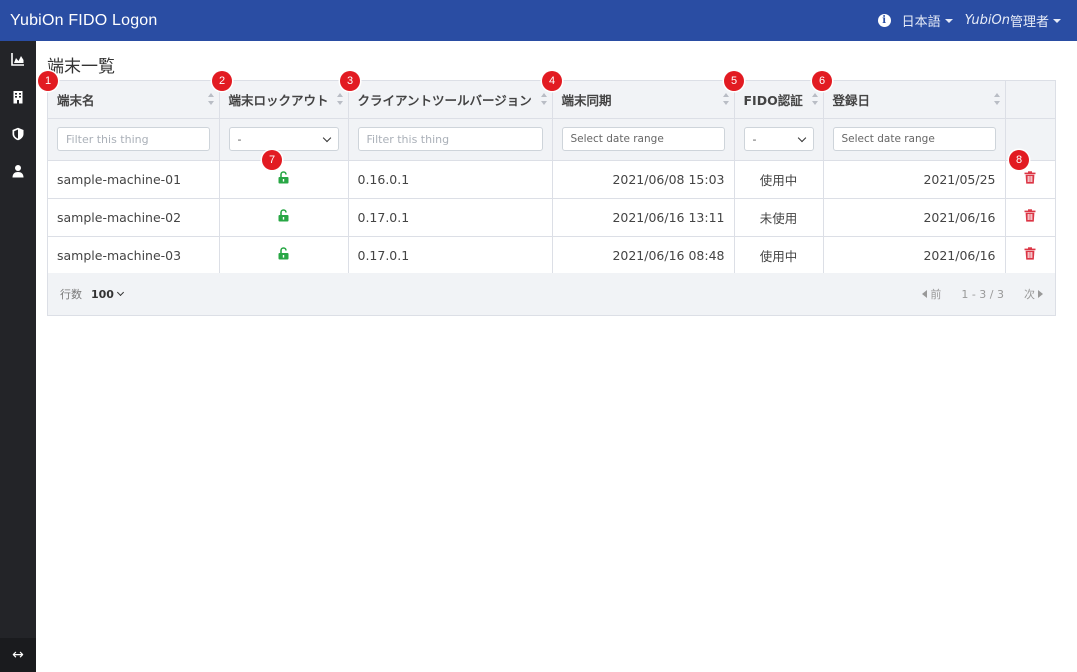 This screenshot has height=672, width=1077. I want to click on annotation-badge-1: 1, so click(48, 81).